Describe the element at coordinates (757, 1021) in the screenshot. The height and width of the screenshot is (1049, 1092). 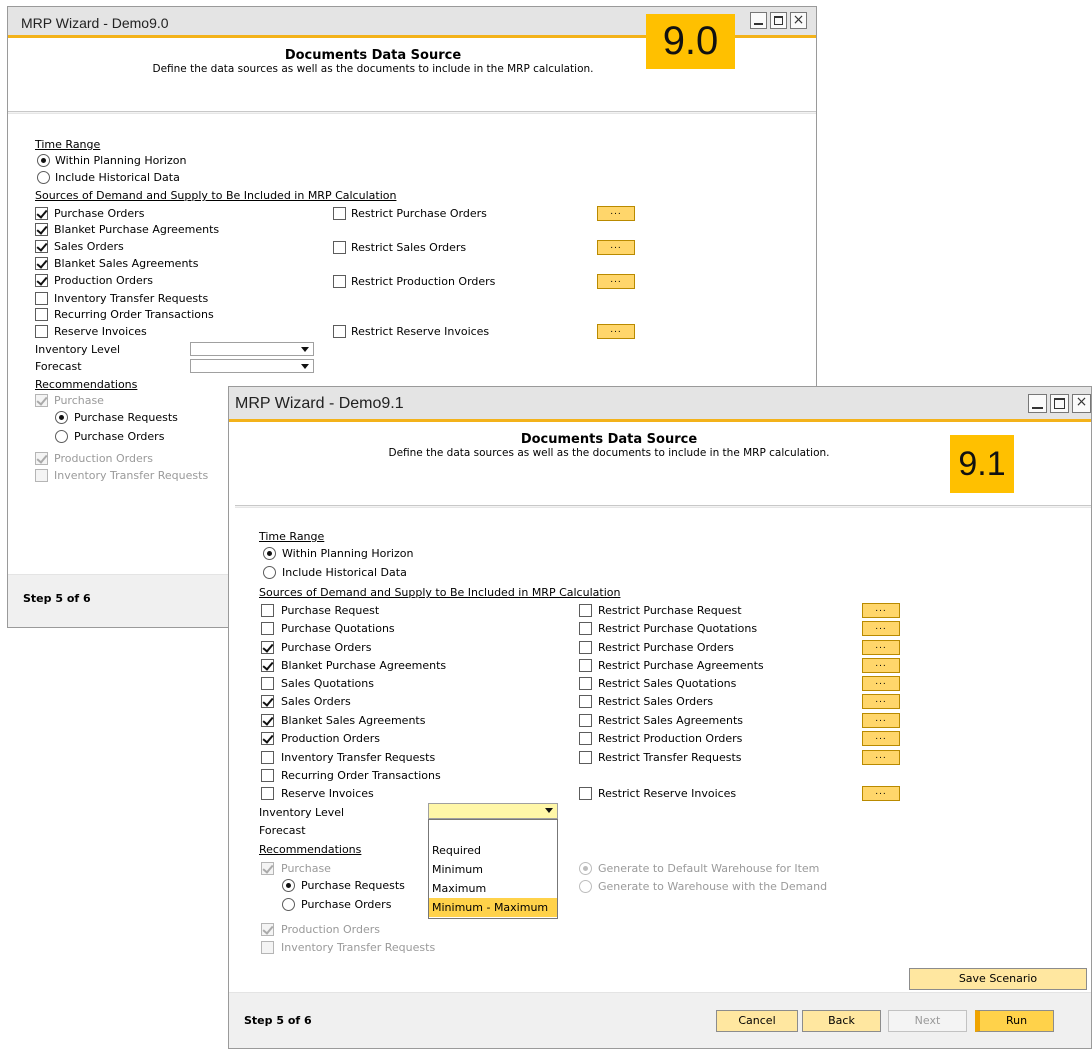
I see `cancel-button: Cancel` at that location.